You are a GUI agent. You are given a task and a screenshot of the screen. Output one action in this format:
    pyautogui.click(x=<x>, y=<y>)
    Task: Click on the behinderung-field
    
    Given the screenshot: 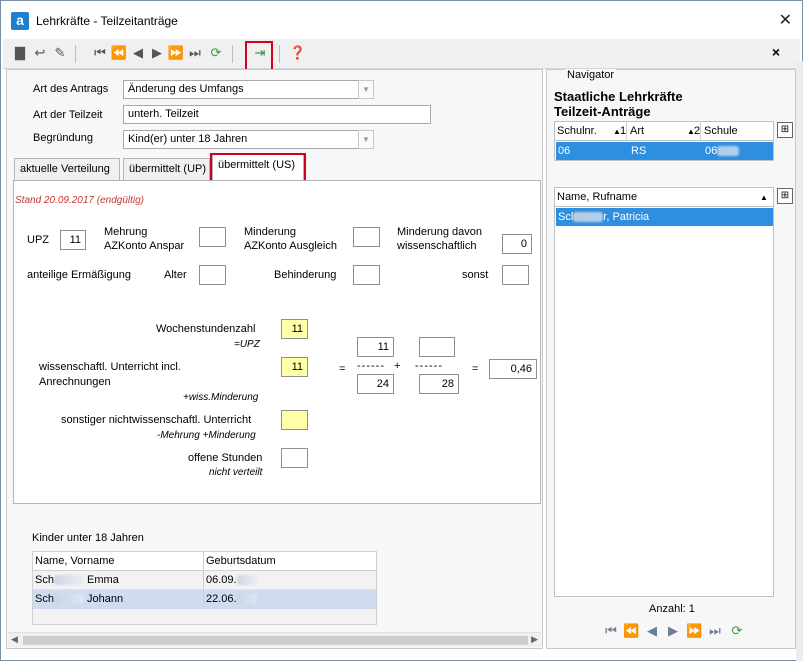 What is the action you would take?
    pyautogui.click(x=366, y=275)
    